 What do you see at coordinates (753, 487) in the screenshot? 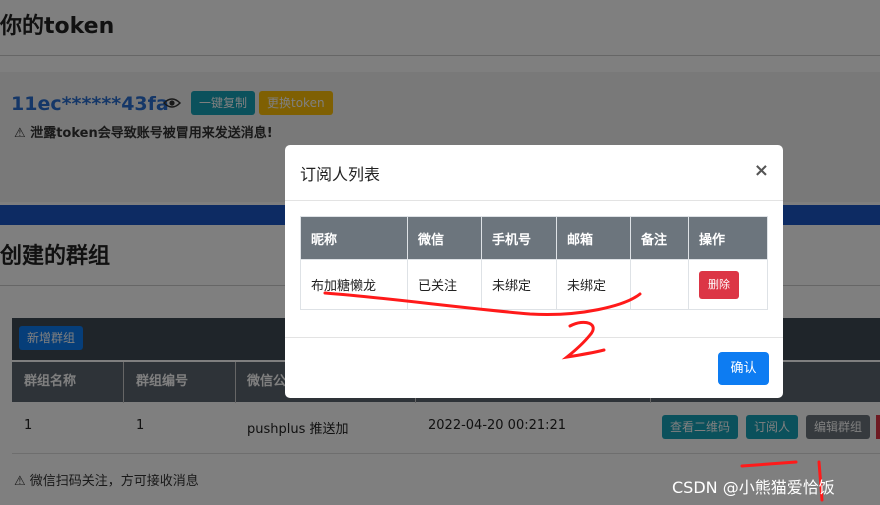
I see `watermark: CSDN @小熊猫爱恰饭` at bounding box center [753, 487].